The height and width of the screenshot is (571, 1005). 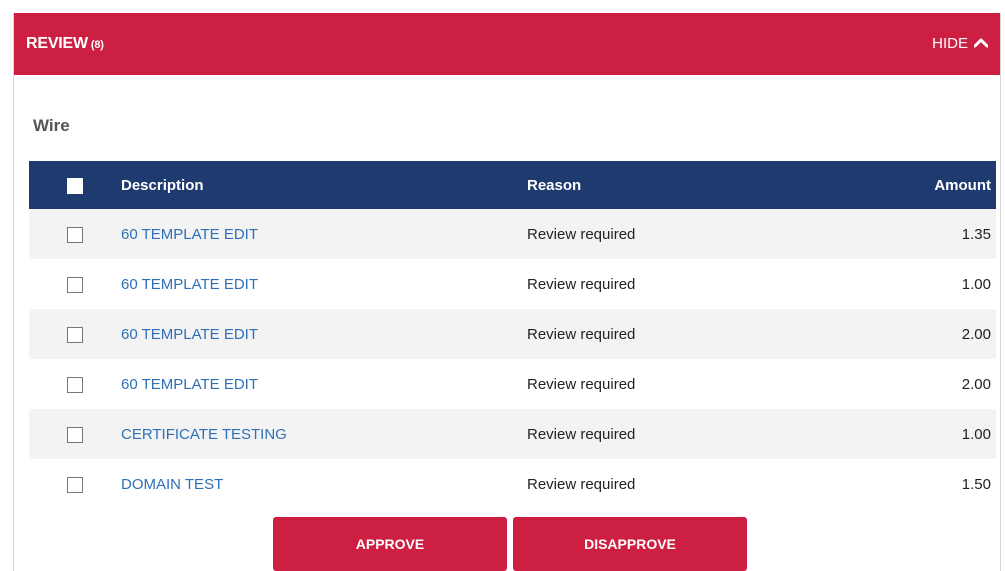 I want to click on column-header-amount: Amount, so click(x=911, y=185).